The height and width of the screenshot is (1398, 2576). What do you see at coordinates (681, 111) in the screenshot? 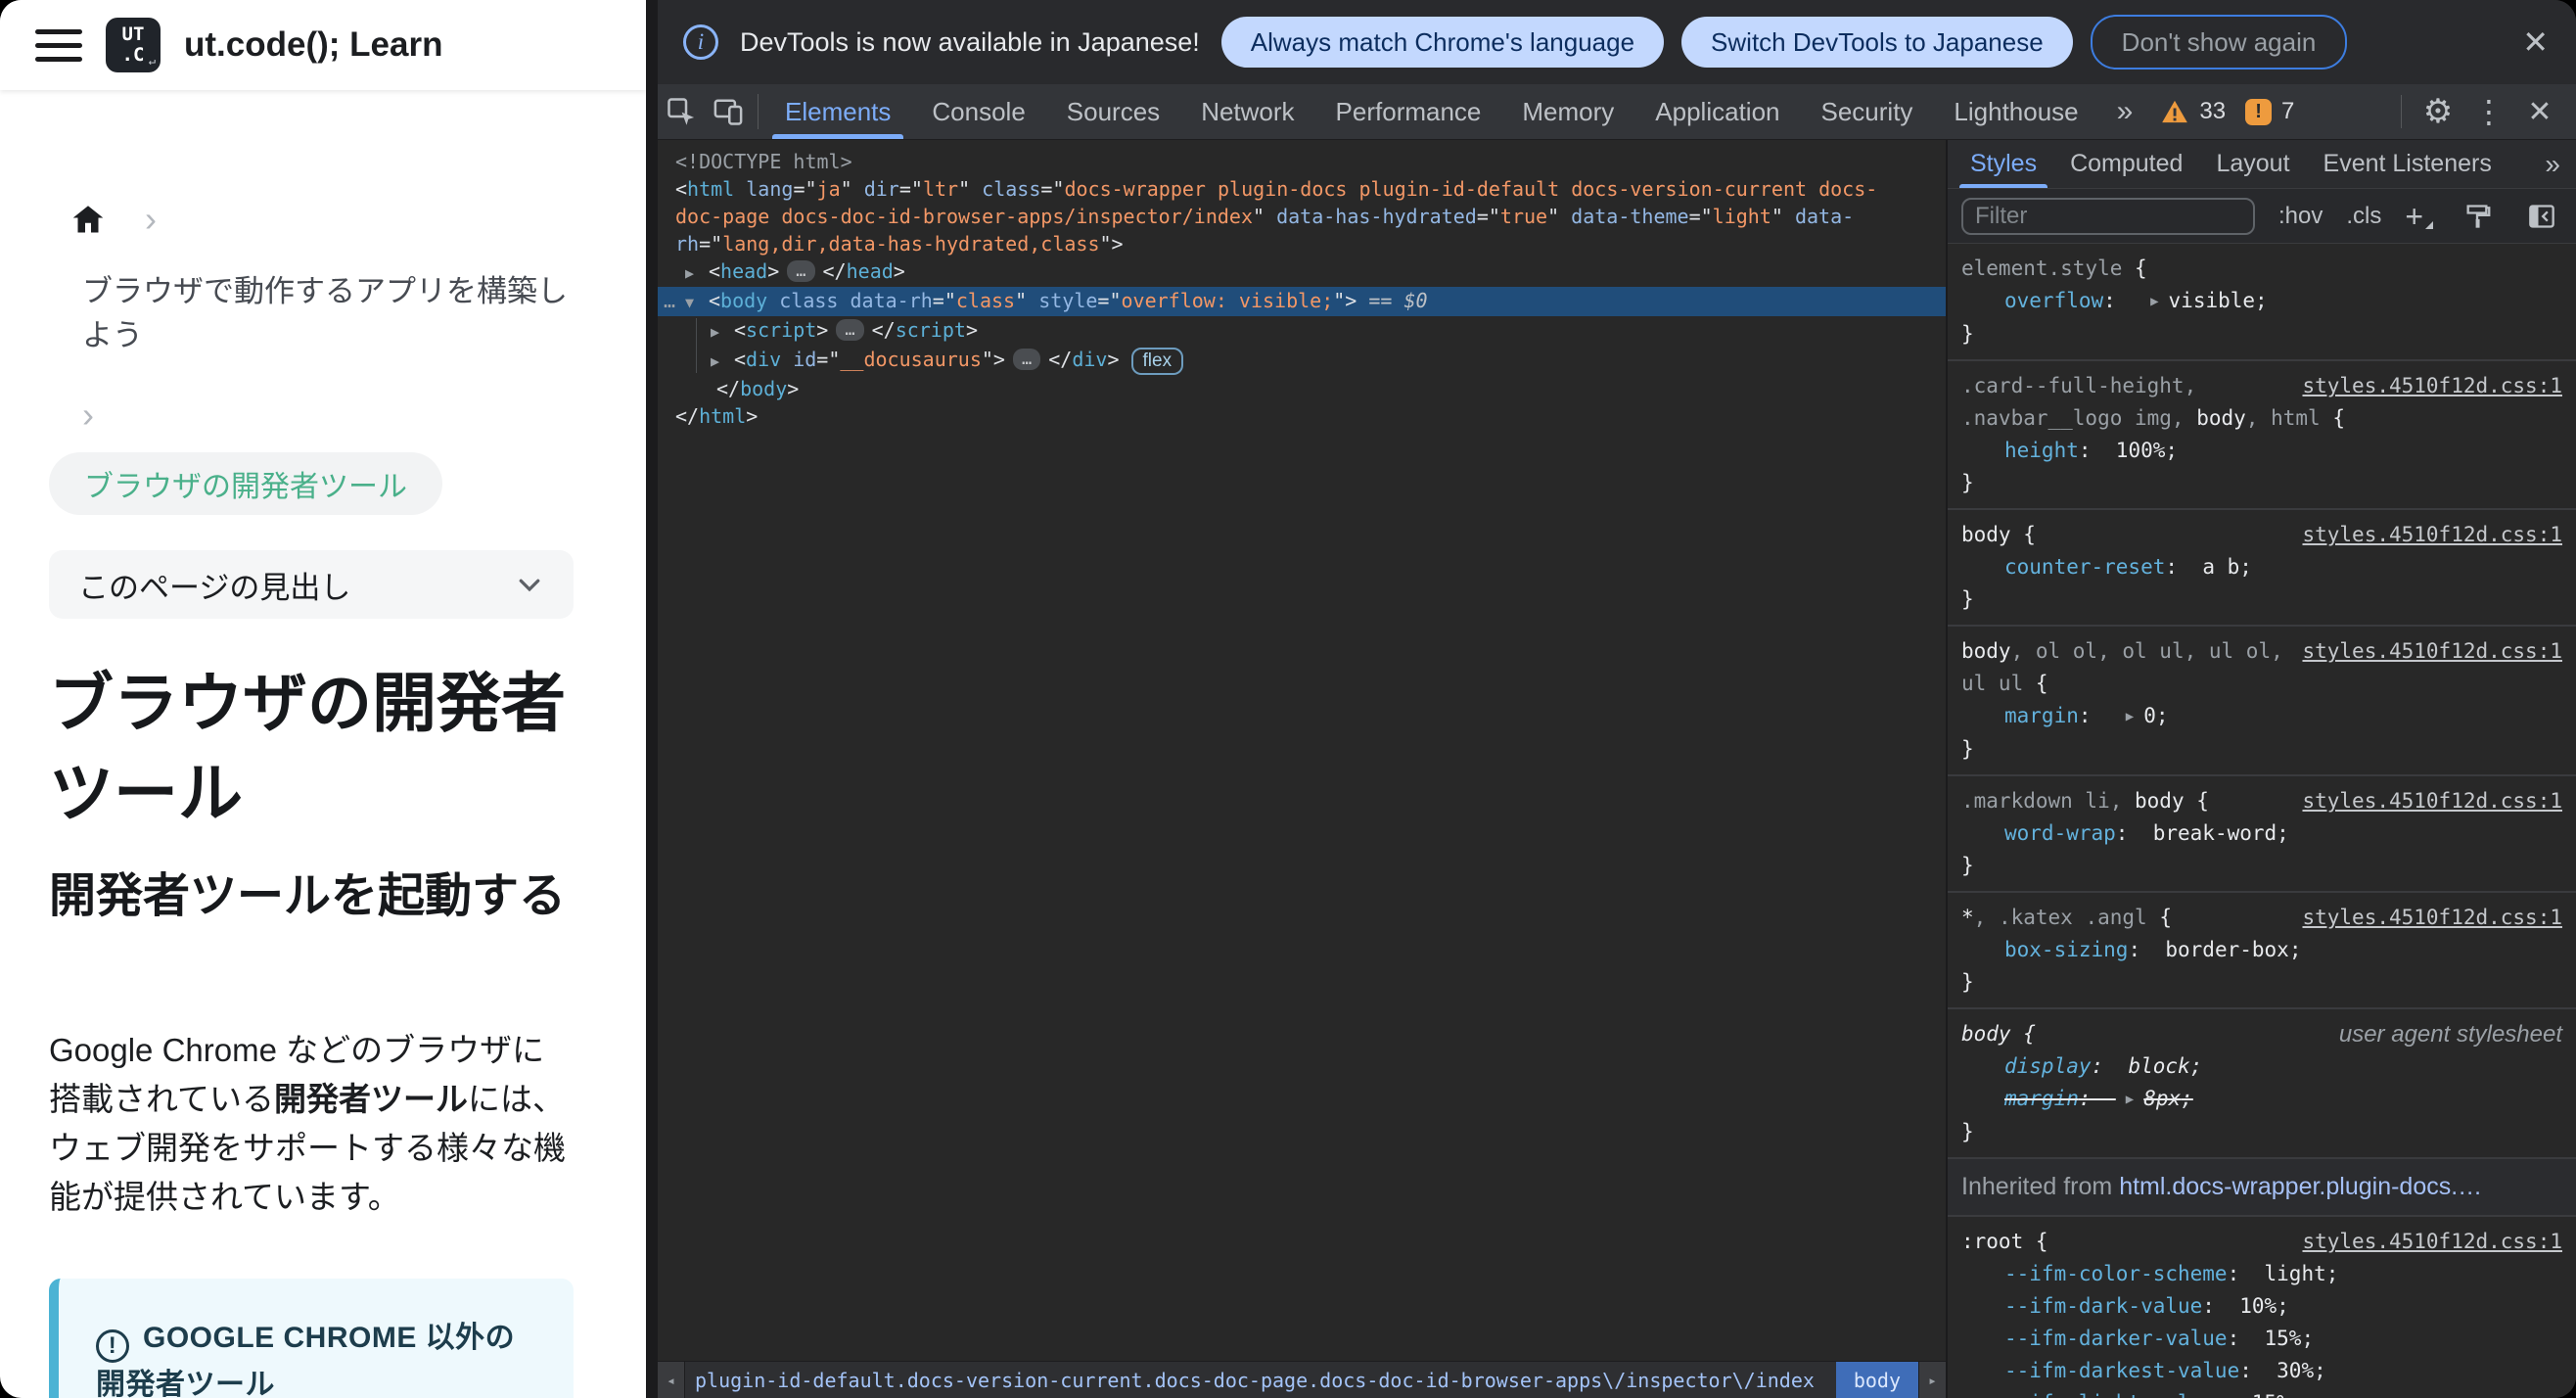
I see `inspect-element-icon` at bounding box center [681, 111].